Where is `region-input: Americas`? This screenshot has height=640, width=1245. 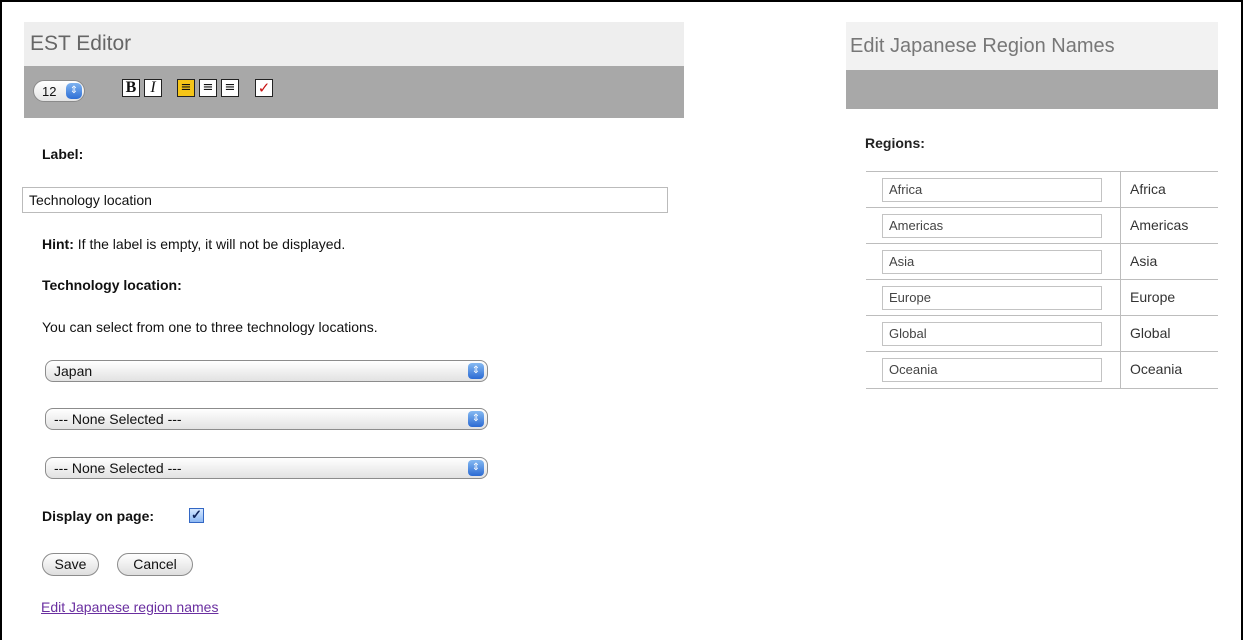 region-input: Americas is located at coordinates (992, 226).